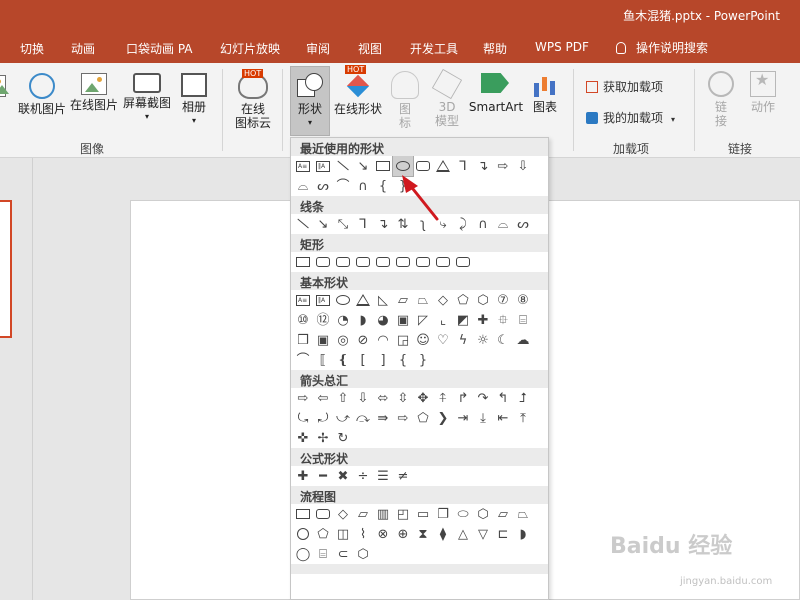  Describe the element at coordinates (303, 262) in the screenshot. I see `shape-rect` at that location.